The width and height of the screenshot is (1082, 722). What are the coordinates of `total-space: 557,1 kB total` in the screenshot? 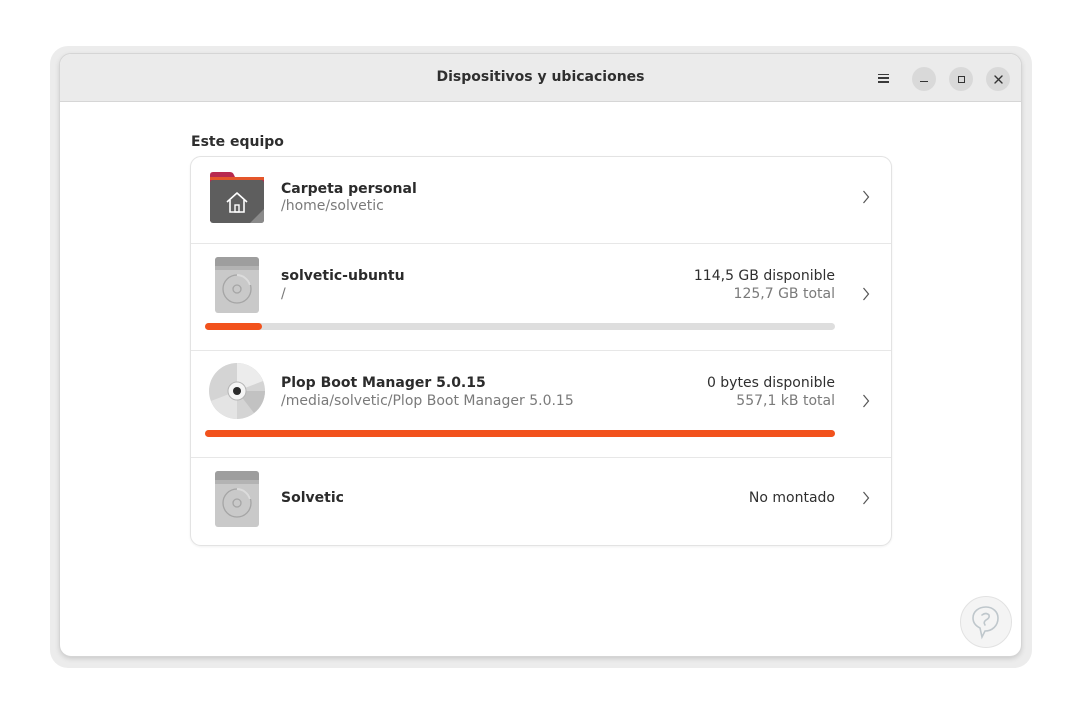 It's located at (785, 401).